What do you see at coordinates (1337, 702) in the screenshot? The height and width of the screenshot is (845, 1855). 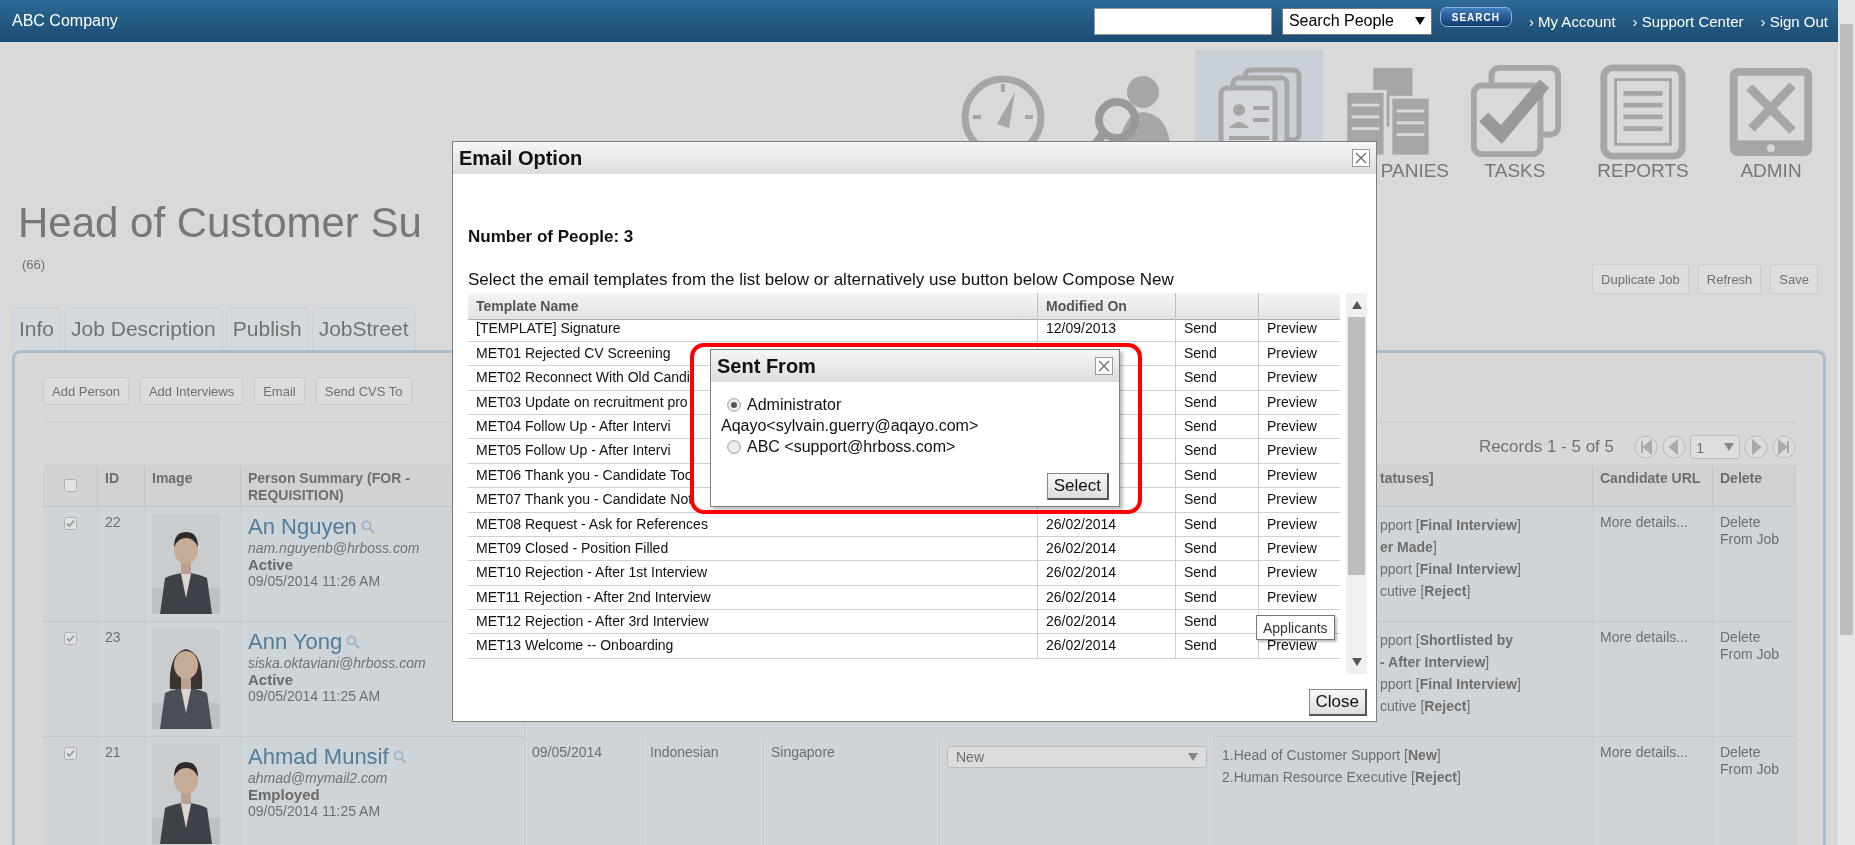 I see `close-button: Close` at bounding box center [1337, 702].